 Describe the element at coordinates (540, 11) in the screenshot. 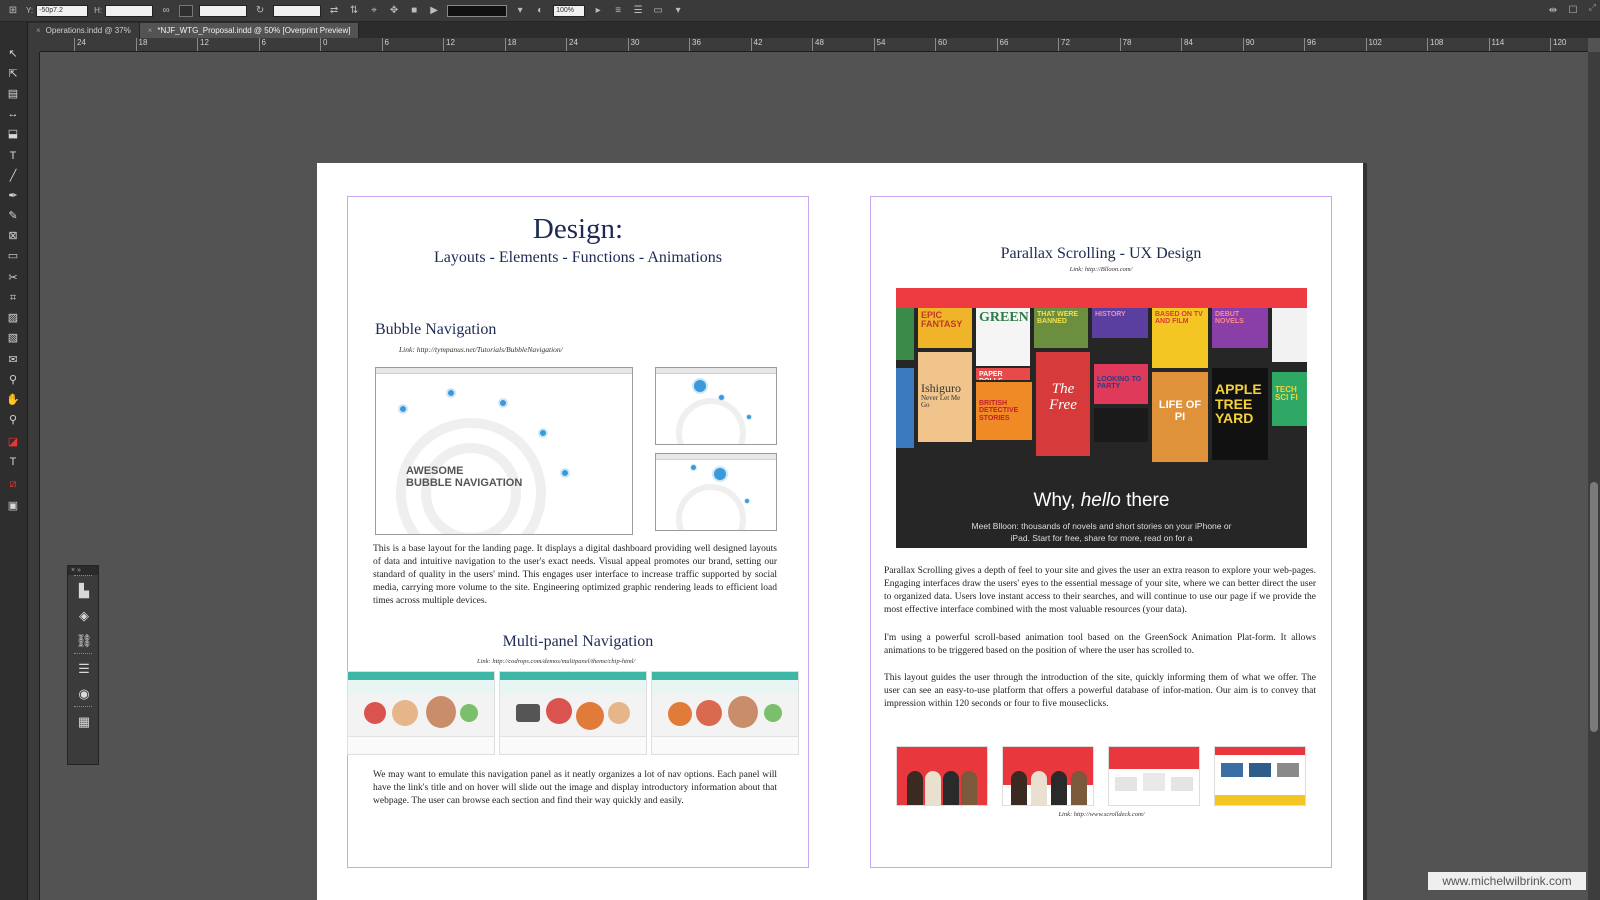

I see `opacity-icon: ◐` at that location.